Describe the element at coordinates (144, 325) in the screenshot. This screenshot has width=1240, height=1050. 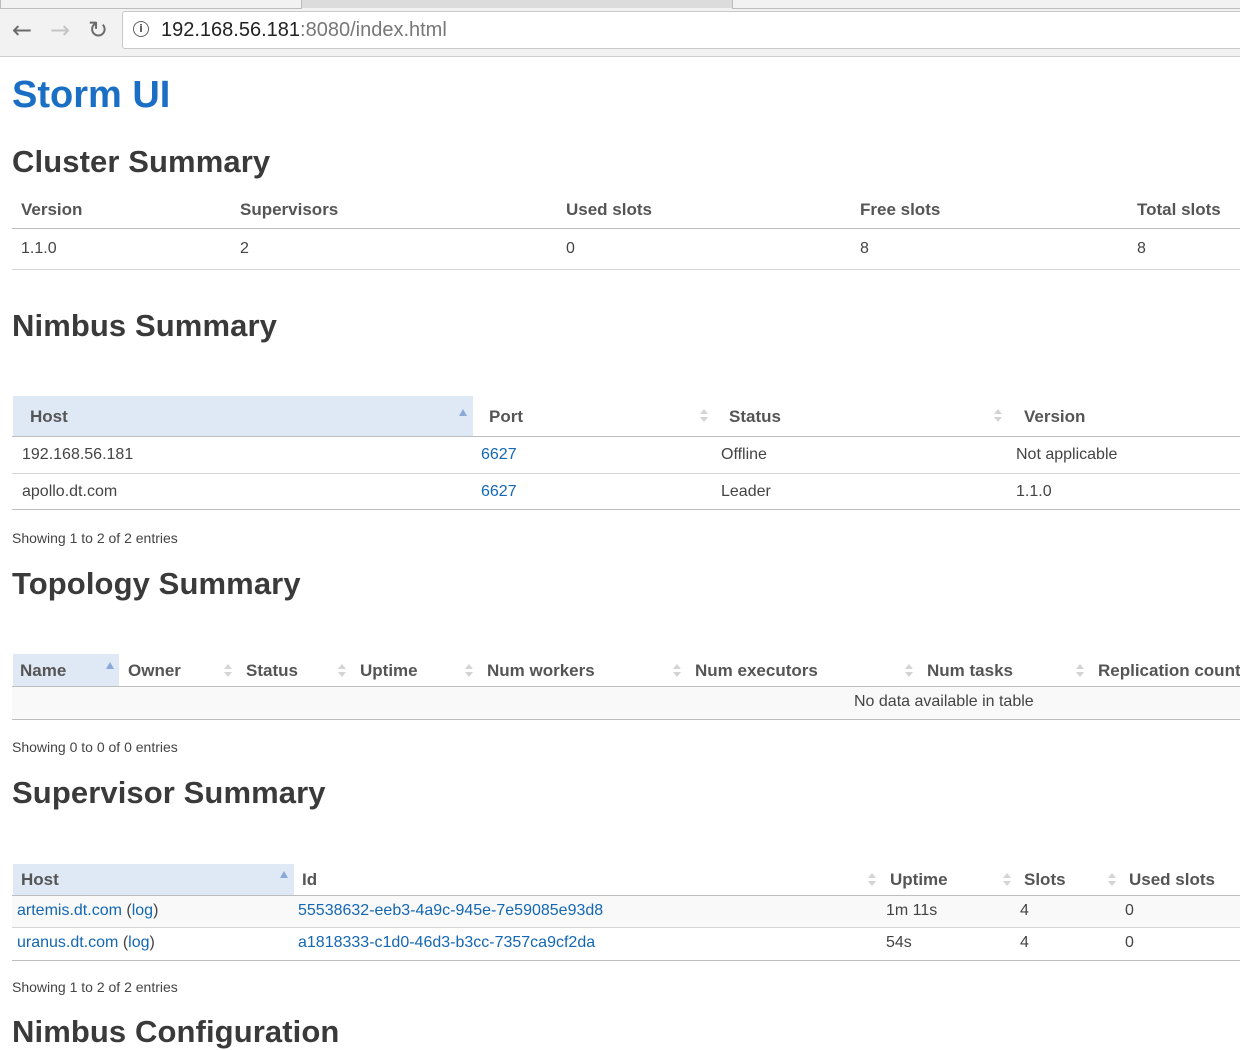
I see `nimbus-summary-heading: Nimbus Summary` at that location.